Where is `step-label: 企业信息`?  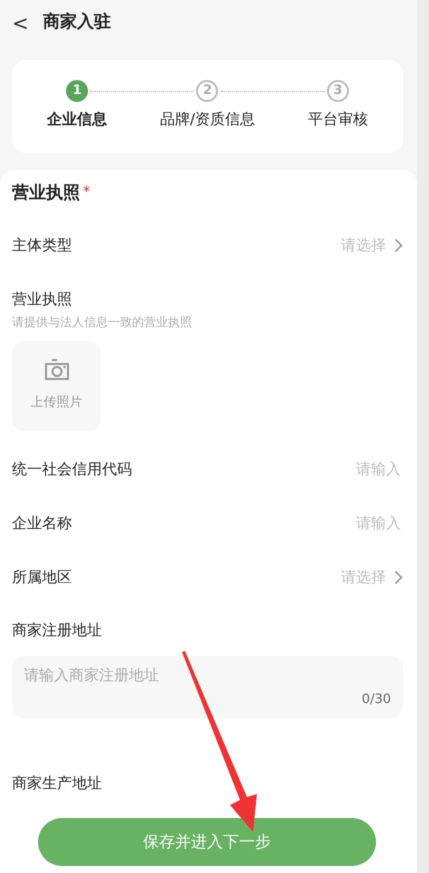
step-label: 企业信息 is located at coordinates (77, 119).